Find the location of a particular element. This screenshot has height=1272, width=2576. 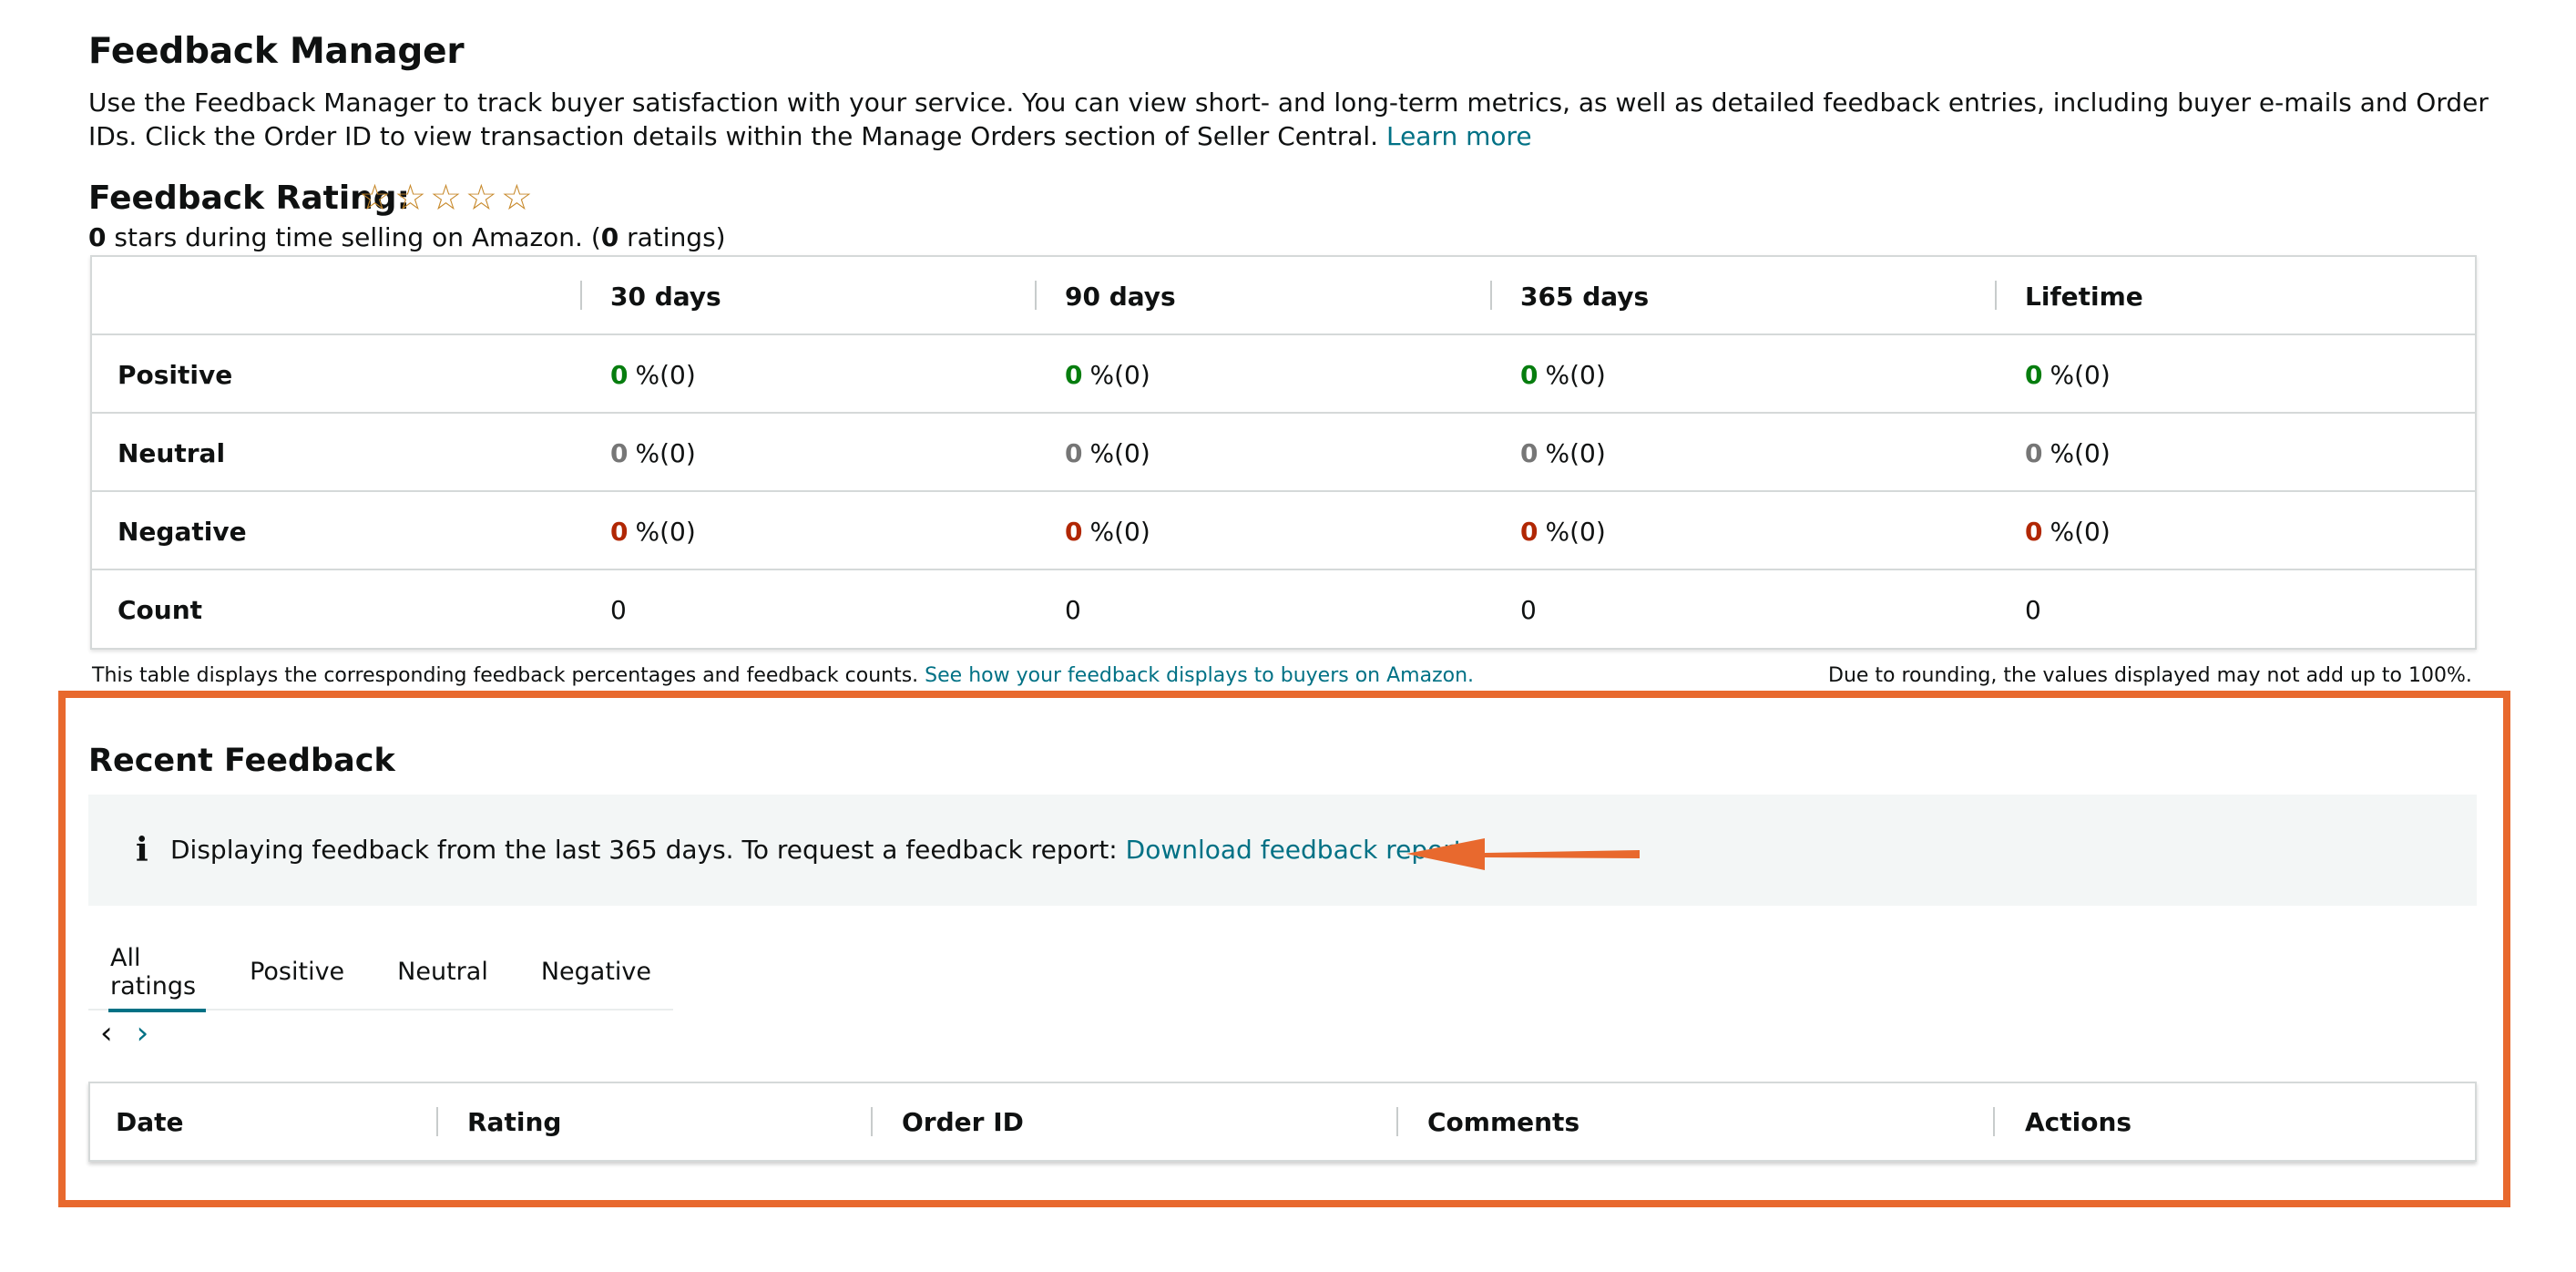

star-rating: ☆ ☆ ☆ ☆ ☆ is located at coordinates (446, 199).